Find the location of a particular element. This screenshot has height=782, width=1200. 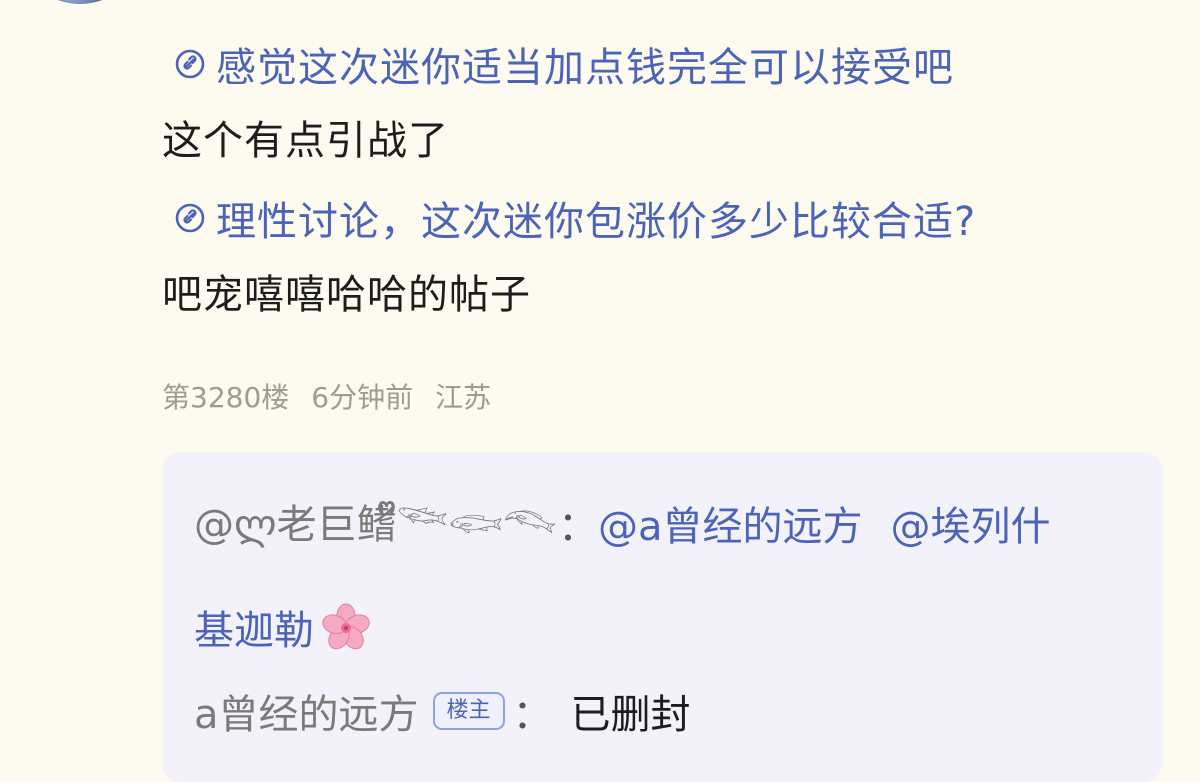

post-location: 江苏 is located at coordinates (463, 397).